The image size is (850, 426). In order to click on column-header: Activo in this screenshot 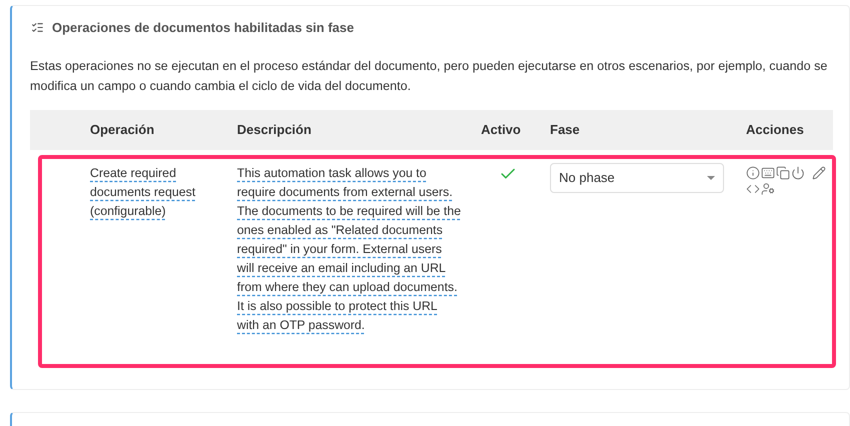, I will do `click(501, 129)`.